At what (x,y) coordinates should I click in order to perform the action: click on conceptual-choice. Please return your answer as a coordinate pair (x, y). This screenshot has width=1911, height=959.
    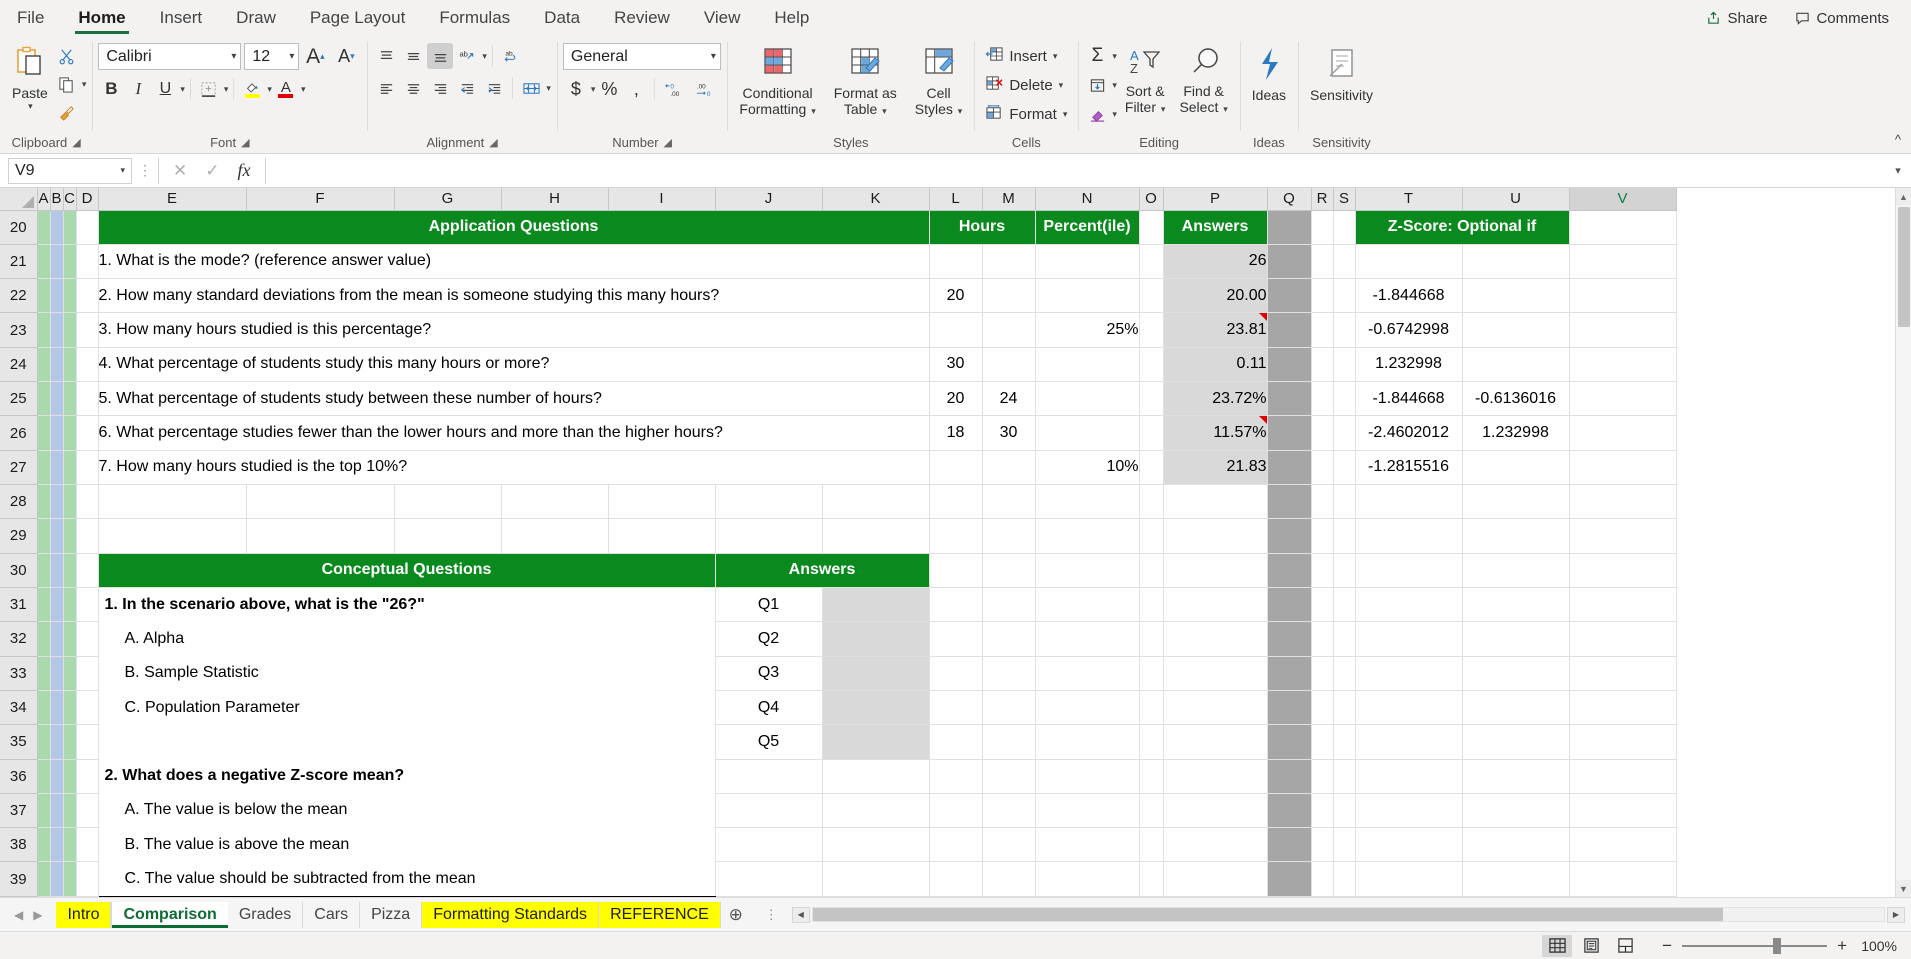
    Looking at the image, I should click on (406, 741).